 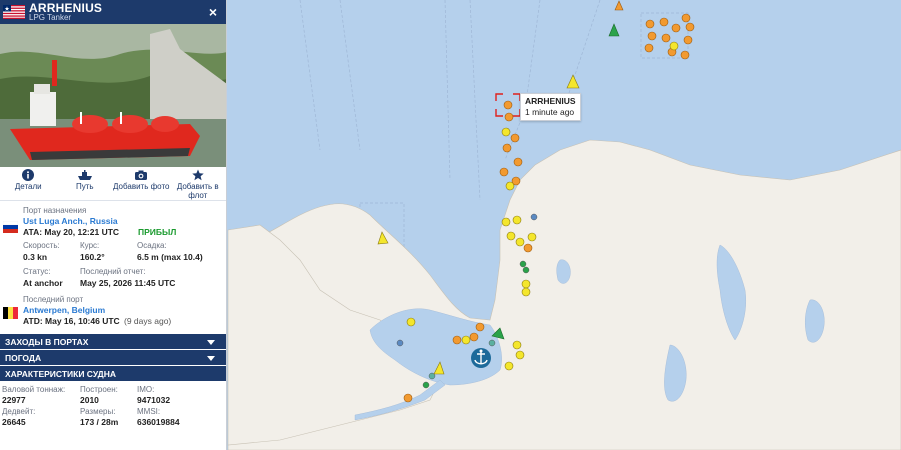 I want to click on status-value: At anchor, so click(x=43, y=283).